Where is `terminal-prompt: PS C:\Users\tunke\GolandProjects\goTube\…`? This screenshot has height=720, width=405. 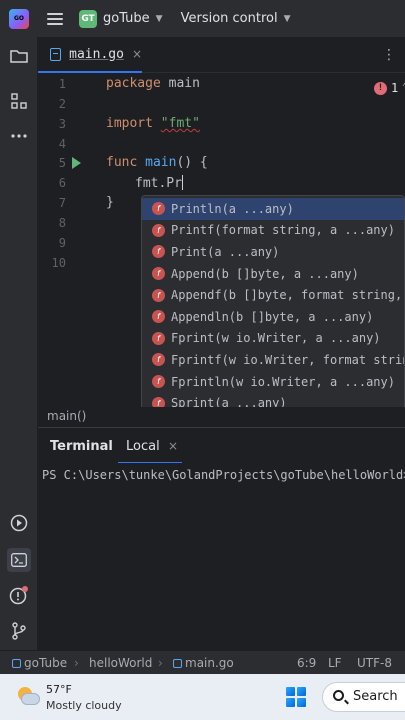 terminal-prompt: PS C:\Users\tunke\GolandProjects\goTube\… is located at coordinates (223, 475).